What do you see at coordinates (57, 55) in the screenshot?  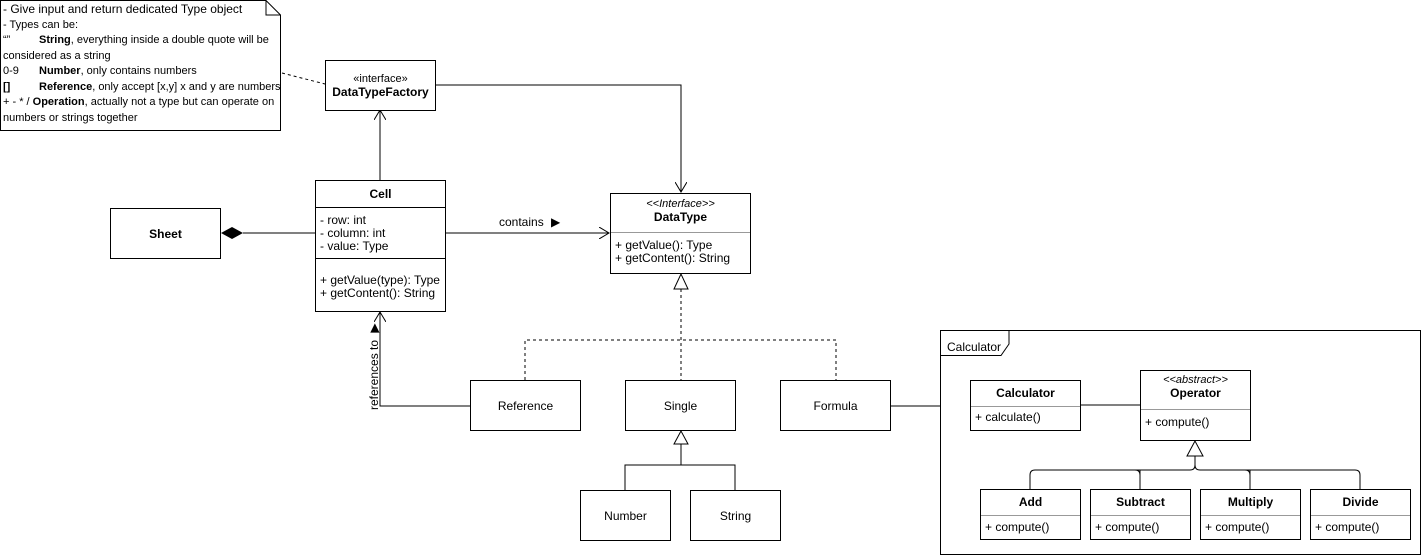 I see `note-line-text: considered as a string` at bounding box center [57, 55].